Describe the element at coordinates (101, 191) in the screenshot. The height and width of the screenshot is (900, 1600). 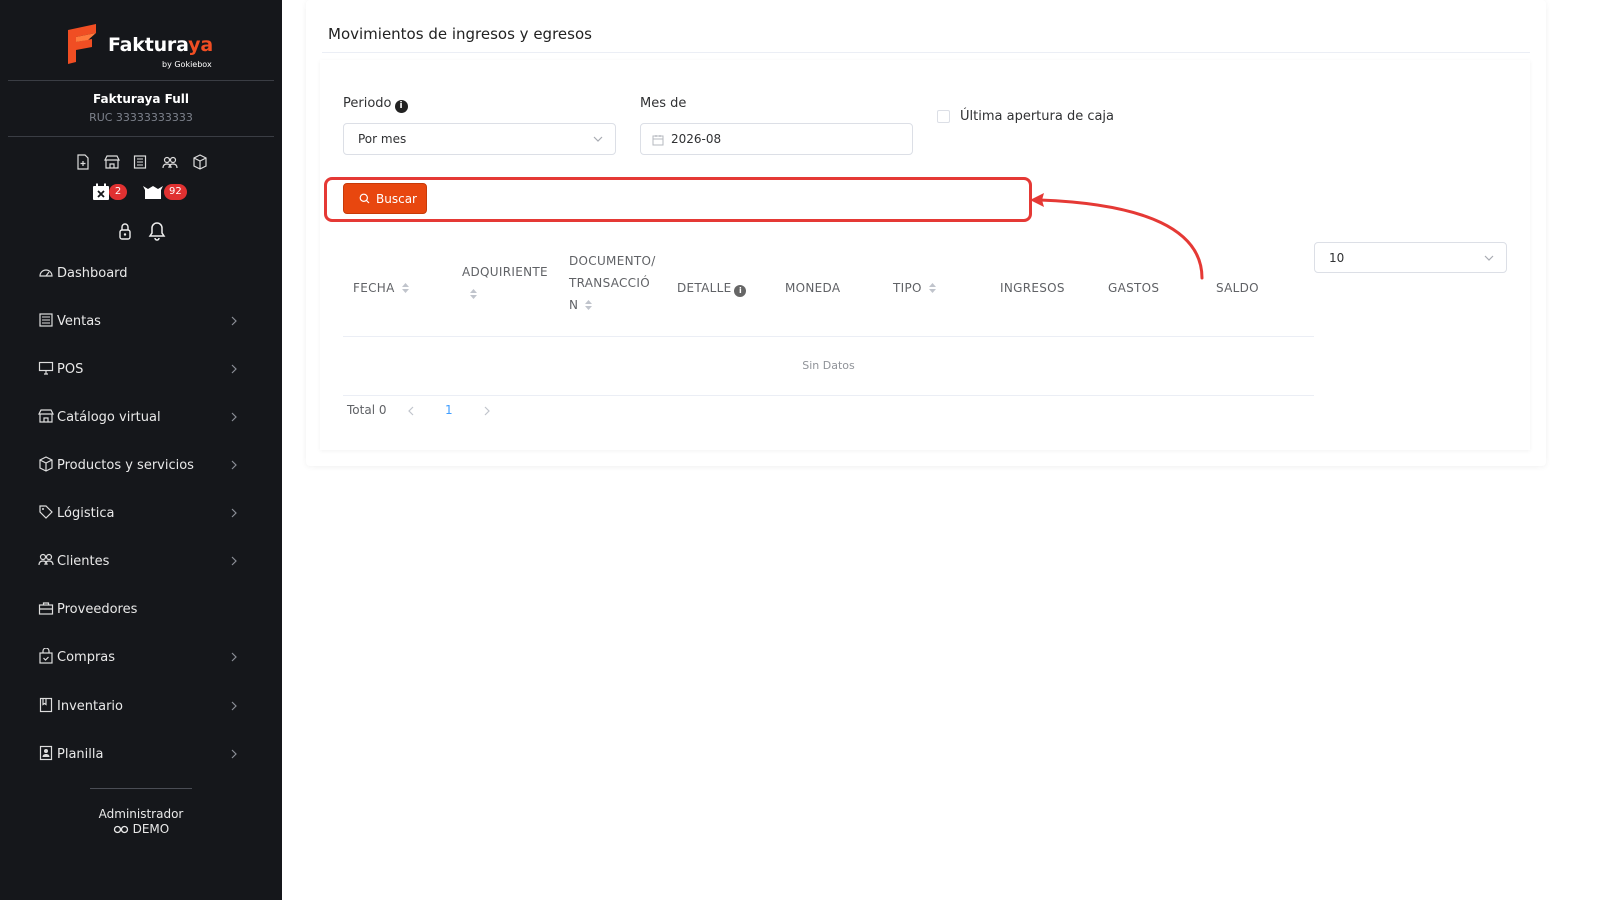
I see `calendar-x-icon` at that location.